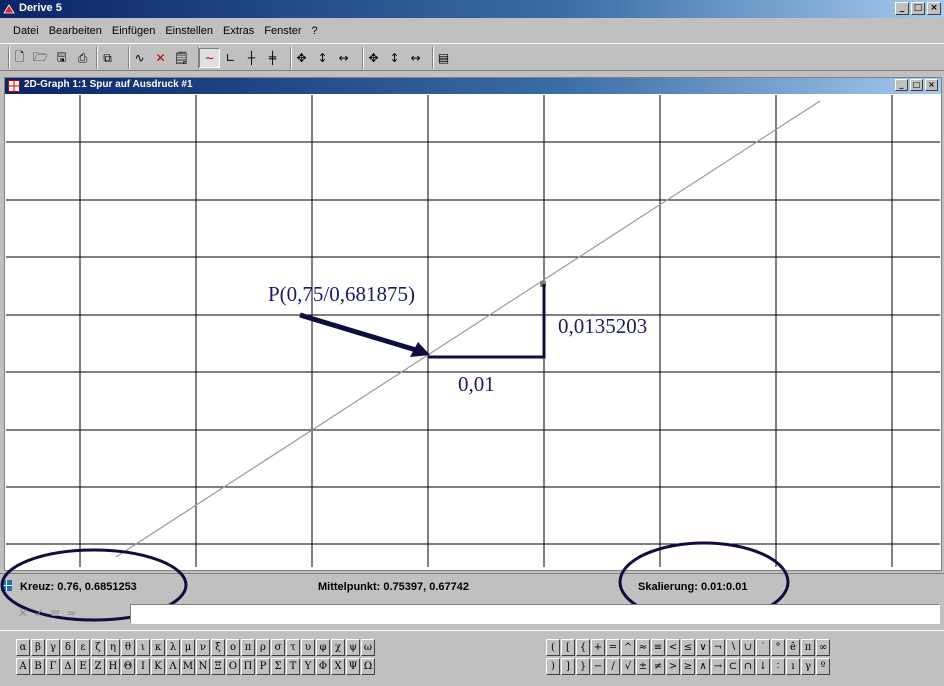 The height and width of the screenshot is (686, 944). I want to click on symbol-button: λ, so click(173, 647).